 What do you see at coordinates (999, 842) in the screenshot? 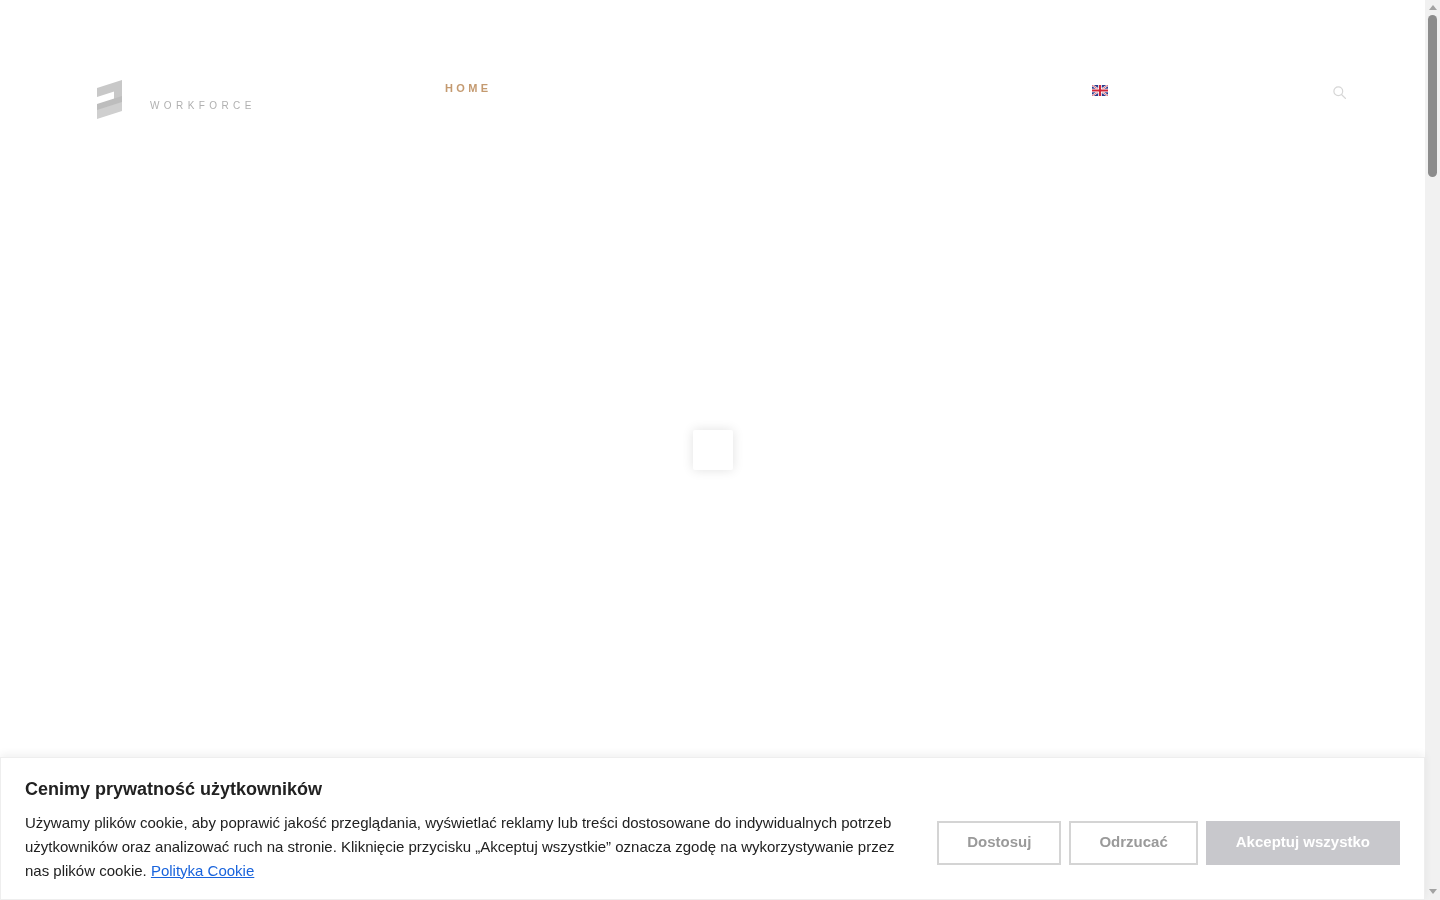
I see `cookie-option-button: Dostosuj` at bounding box center [999, 842].